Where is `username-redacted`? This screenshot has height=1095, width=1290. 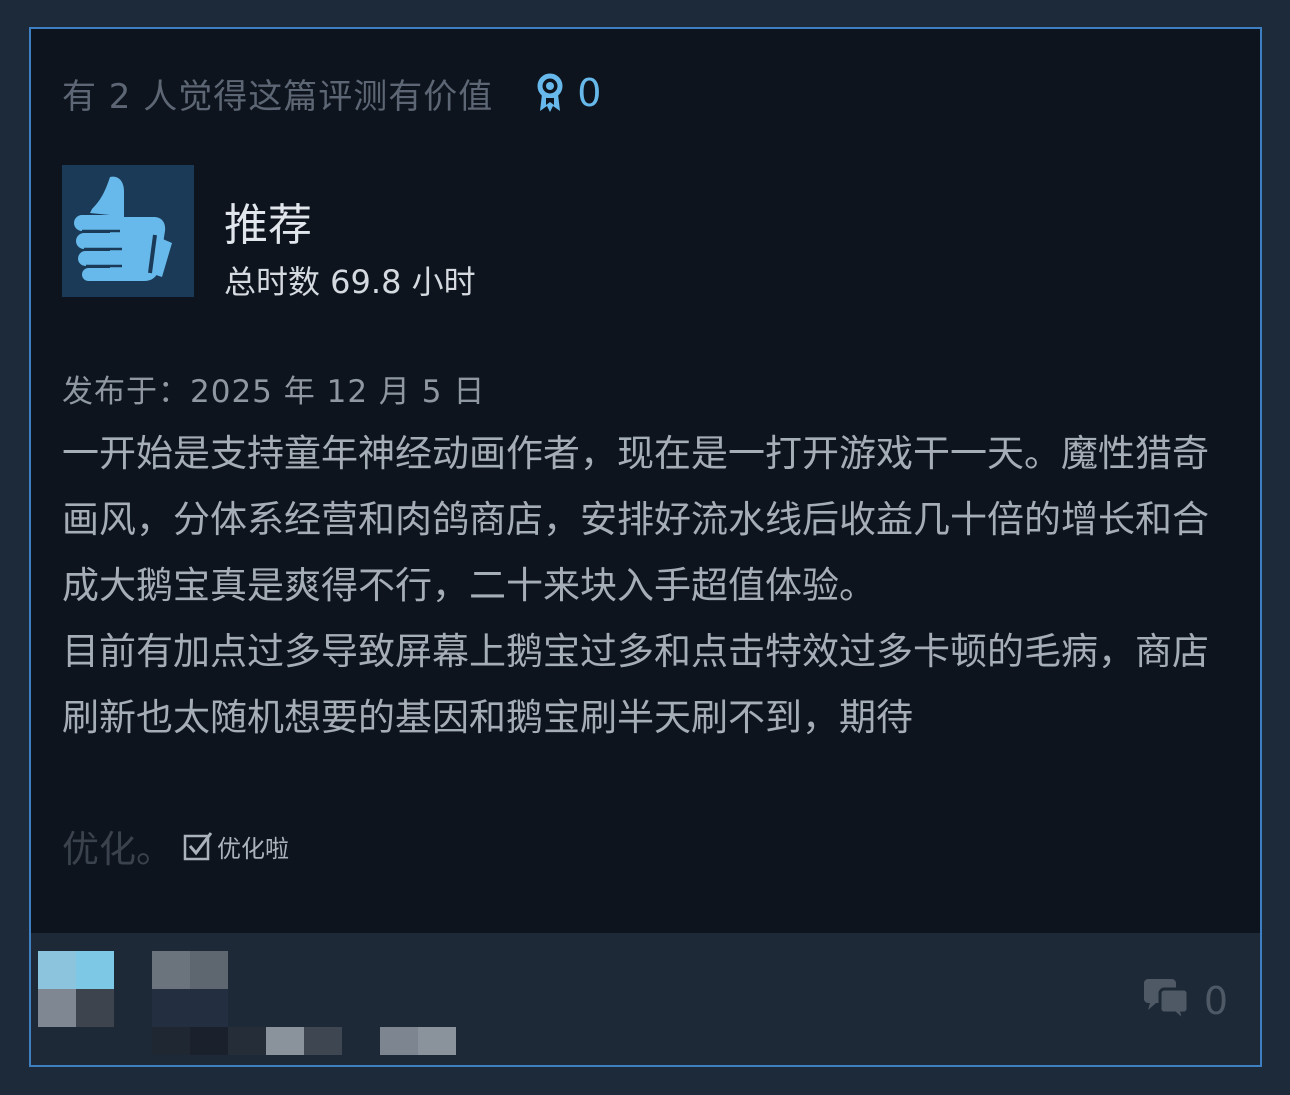
username-redacted is located at coordinates (190, 970).